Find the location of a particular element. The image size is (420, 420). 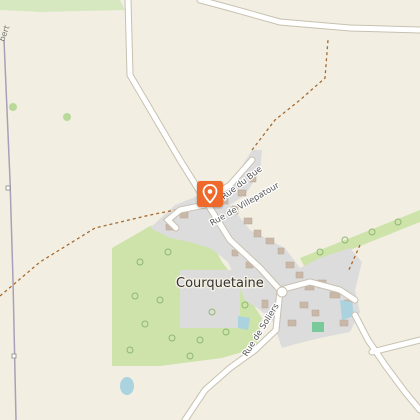

field-area is located at coordinates (62, 6).